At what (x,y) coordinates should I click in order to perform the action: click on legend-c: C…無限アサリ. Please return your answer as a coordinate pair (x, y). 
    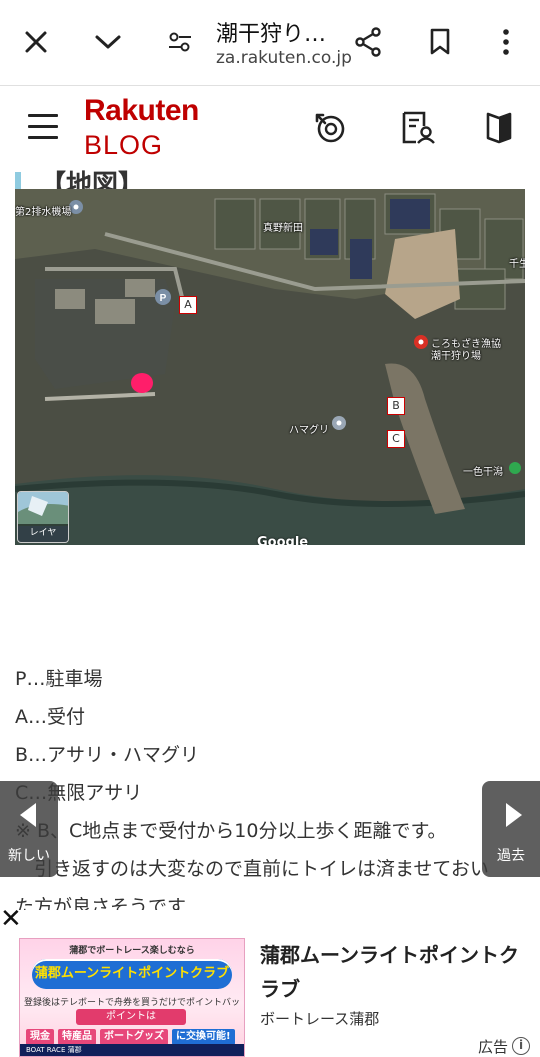
    Looking at the image, I should click on (79, 793).